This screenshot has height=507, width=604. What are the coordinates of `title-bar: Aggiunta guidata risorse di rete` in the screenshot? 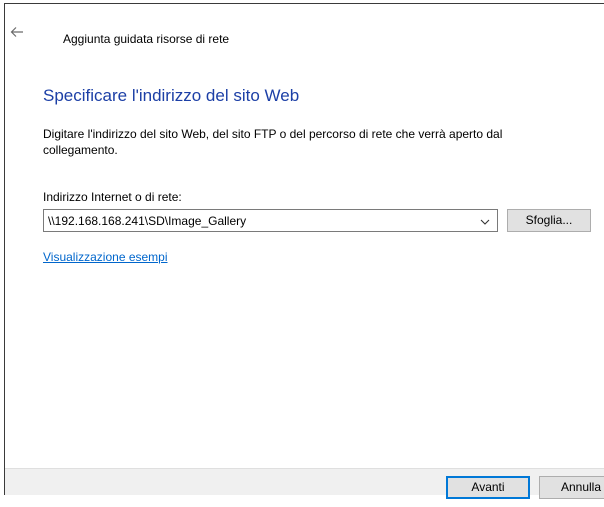 It's located at (304, 26).